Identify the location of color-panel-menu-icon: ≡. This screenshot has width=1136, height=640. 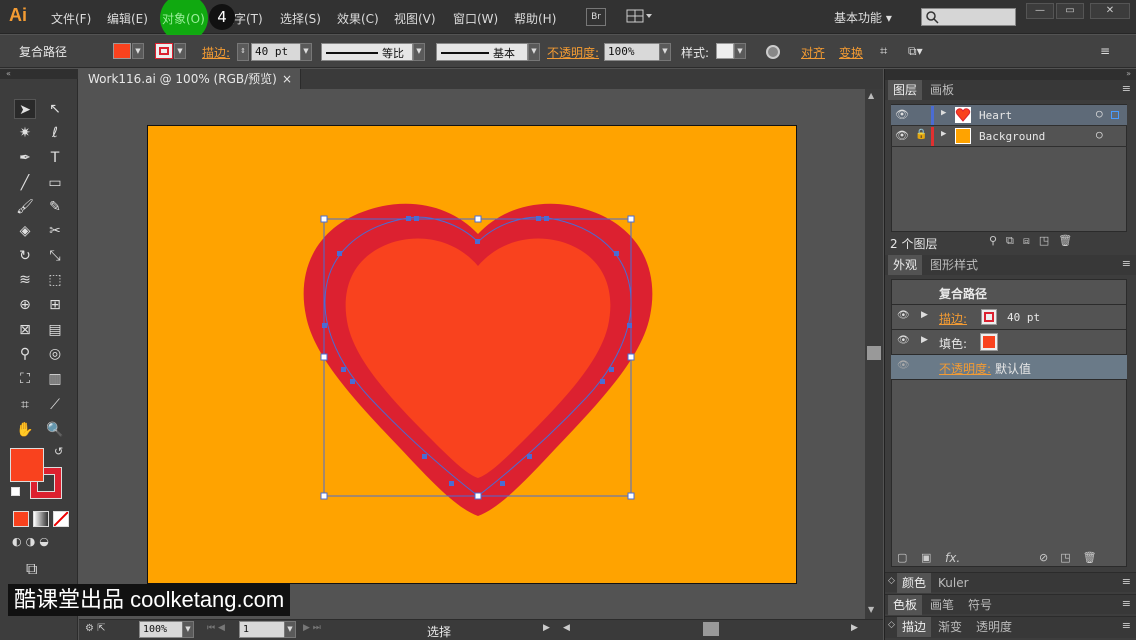
(1126, 581).